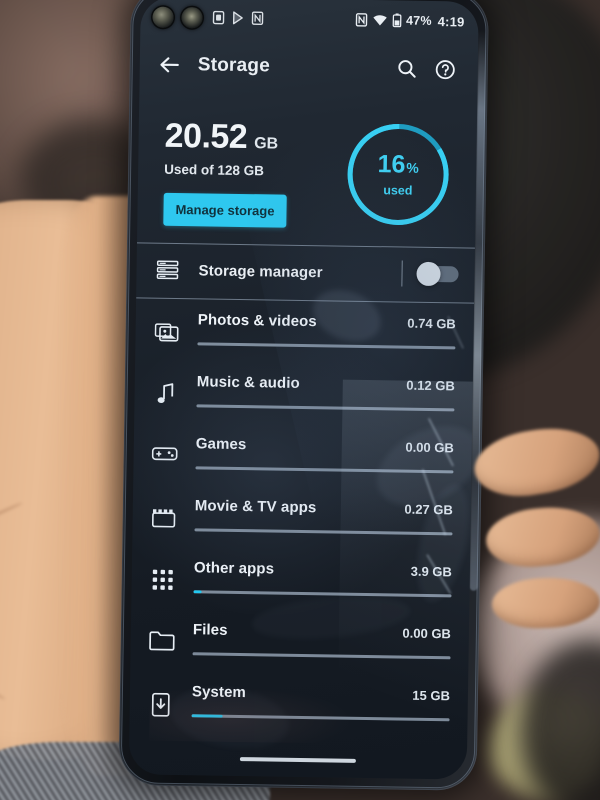 This screenshot has width=600, height=800. Describe the element at coordinates (428, 274) in the screenshot. I see `toggle-knob` at that location.